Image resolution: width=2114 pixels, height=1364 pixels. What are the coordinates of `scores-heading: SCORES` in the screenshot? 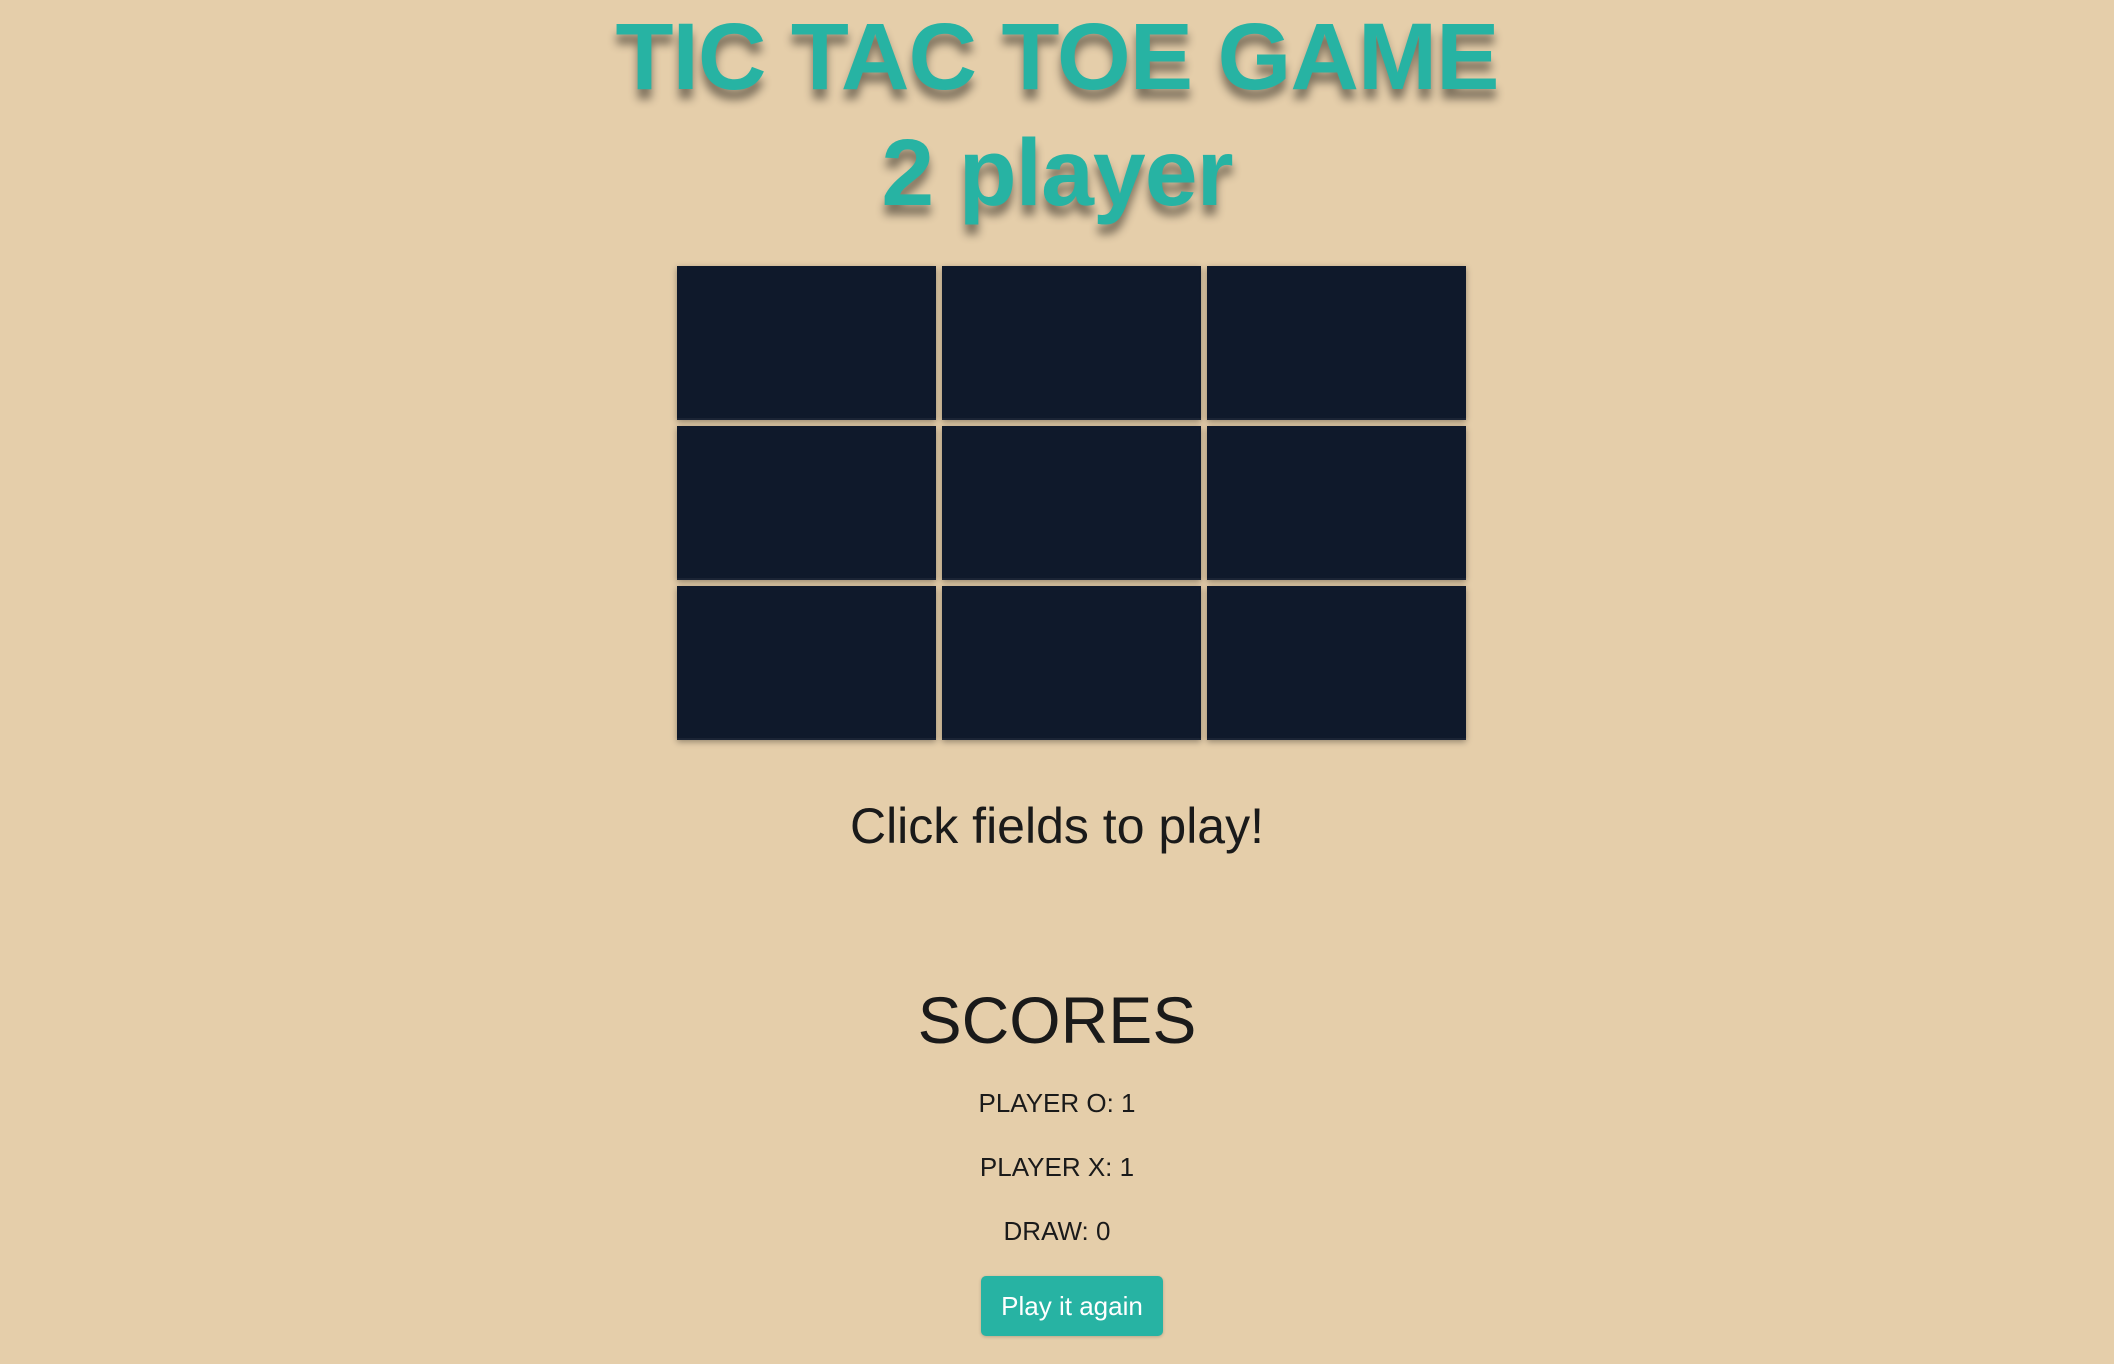 It's located at (1057, 1020).